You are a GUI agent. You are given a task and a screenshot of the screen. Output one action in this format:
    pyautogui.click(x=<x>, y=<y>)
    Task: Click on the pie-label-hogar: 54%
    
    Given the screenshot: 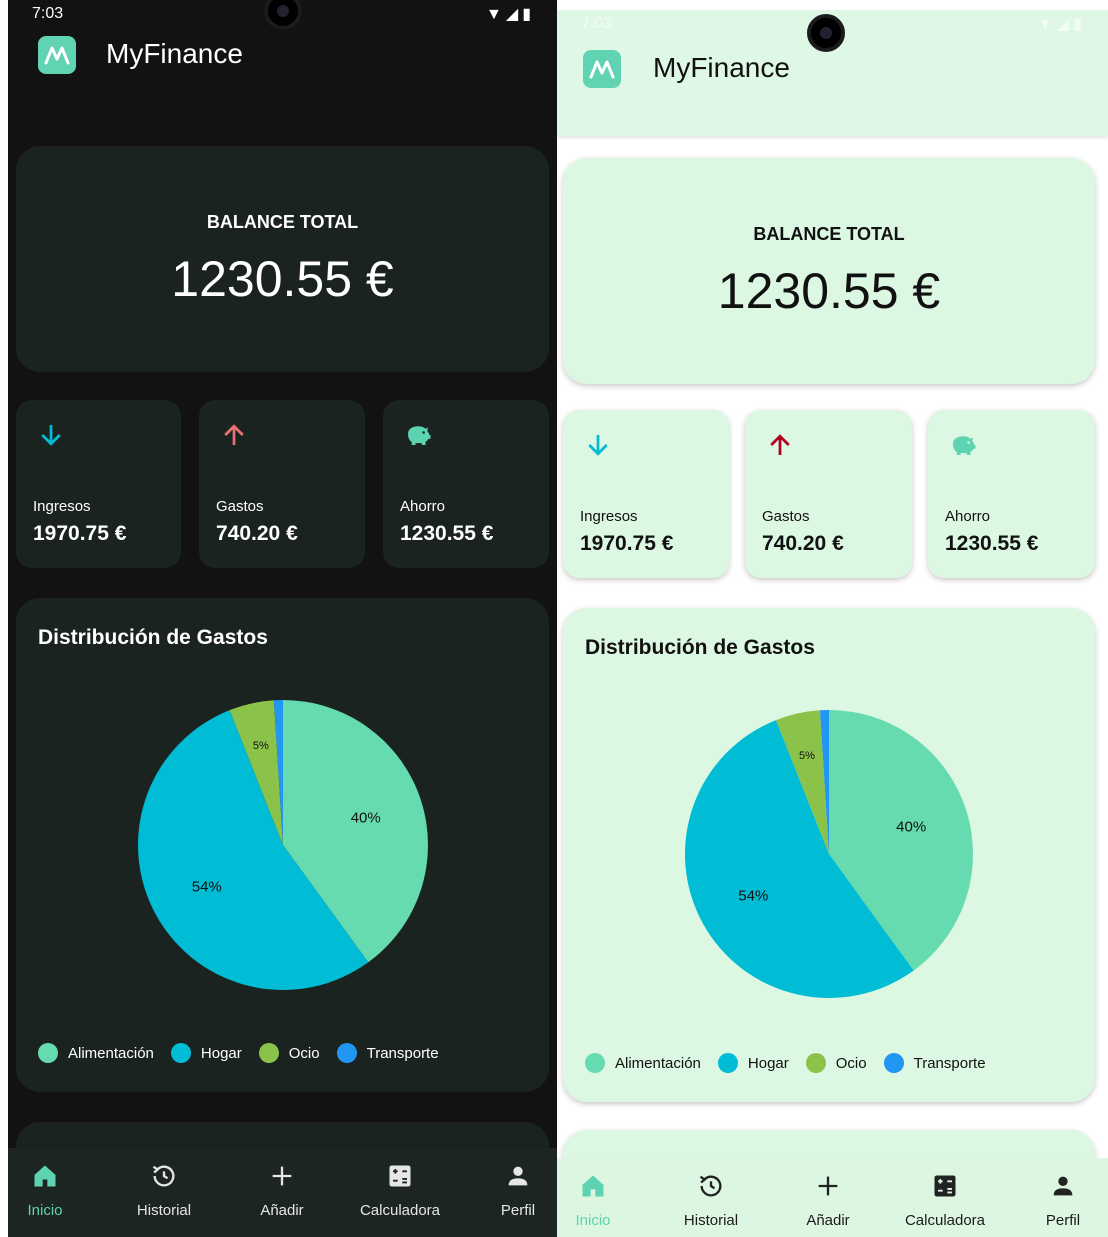 What is the action you would take?
    pyautogui.click(x=206, y=887)
    